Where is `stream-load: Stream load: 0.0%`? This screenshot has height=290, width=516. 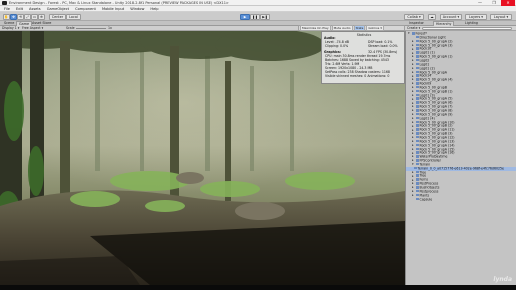 stream-load: Stream load: 0.0% is located at coordinates (383, 46).